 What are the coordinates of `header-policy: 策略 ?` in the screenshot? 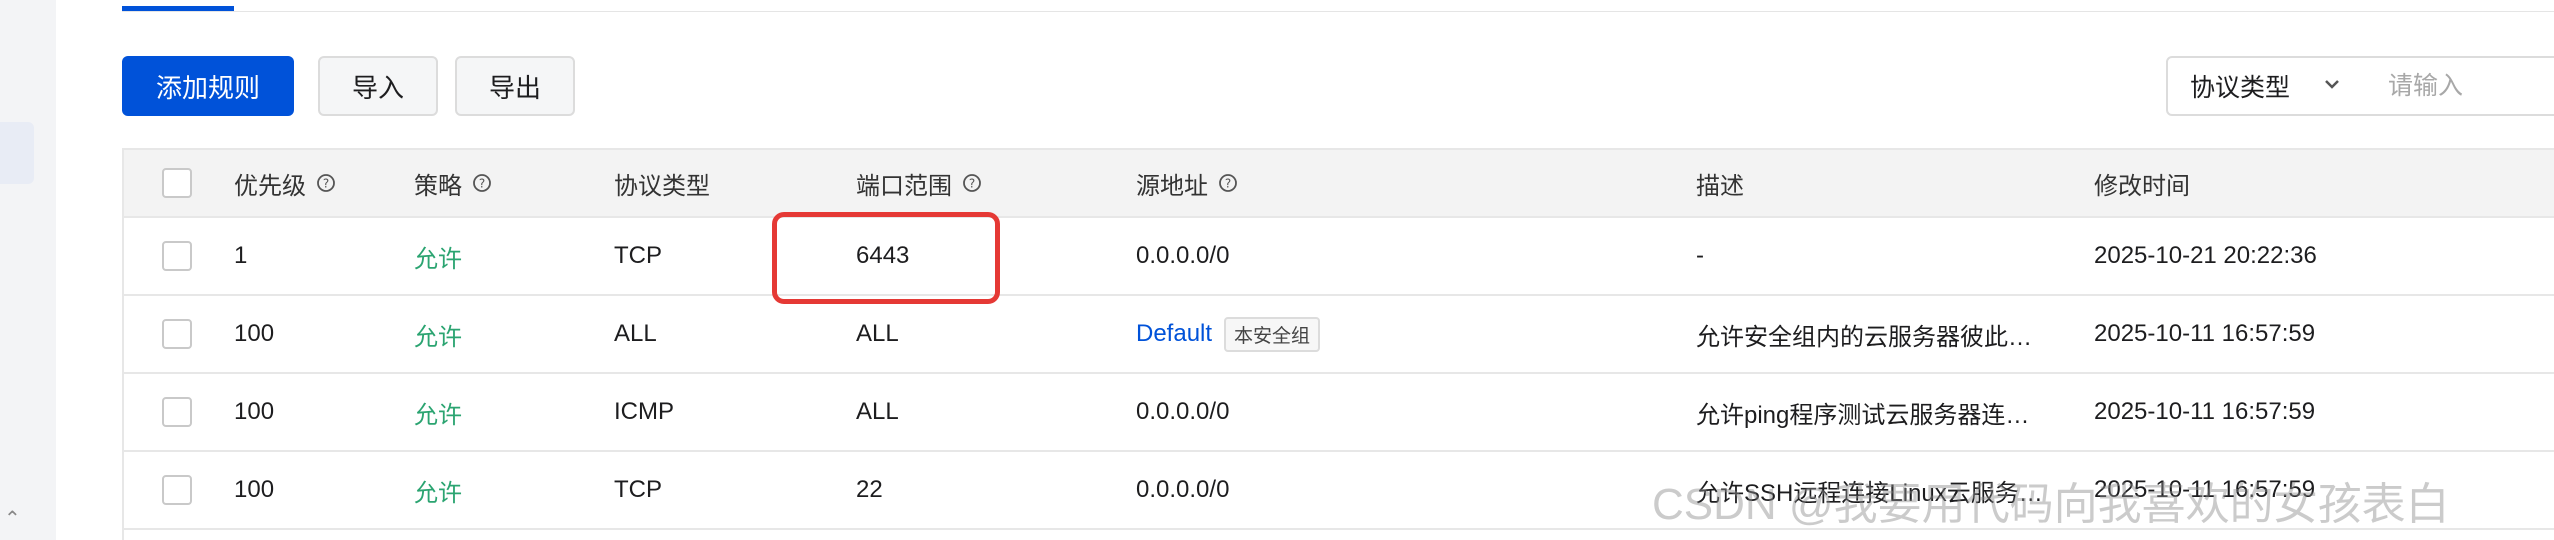 It's located at (453, 183).